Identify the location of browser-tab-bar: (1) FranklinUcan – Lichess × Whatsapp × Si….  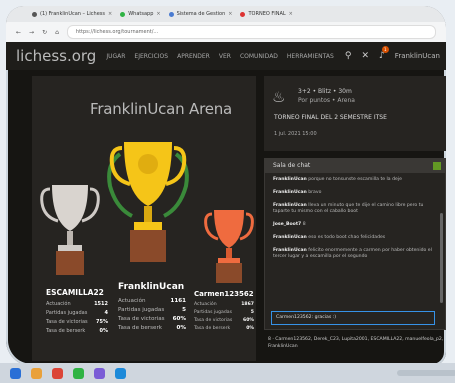
(226, 14).